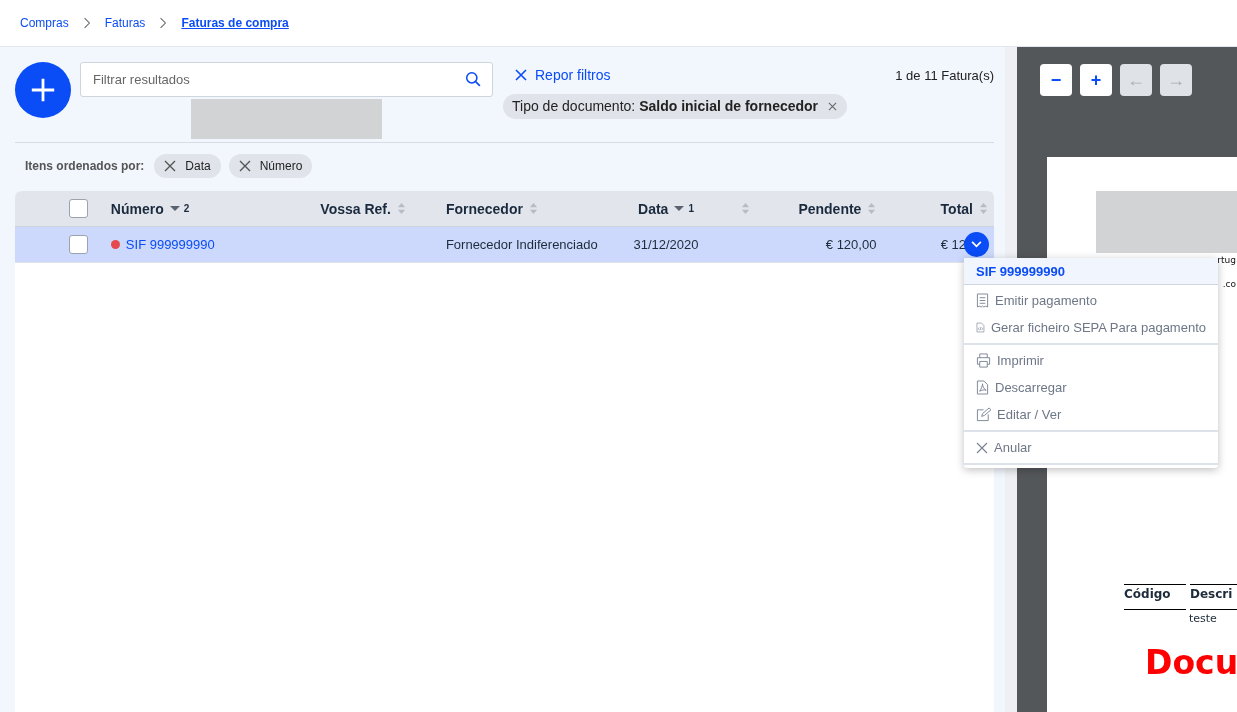 The height and width of the screenshot is (712, 1237). What do you see at coordinates (484, 208) in the screenshot?
I see `column-header: Fornecedor` at bounding box center [484, 208].